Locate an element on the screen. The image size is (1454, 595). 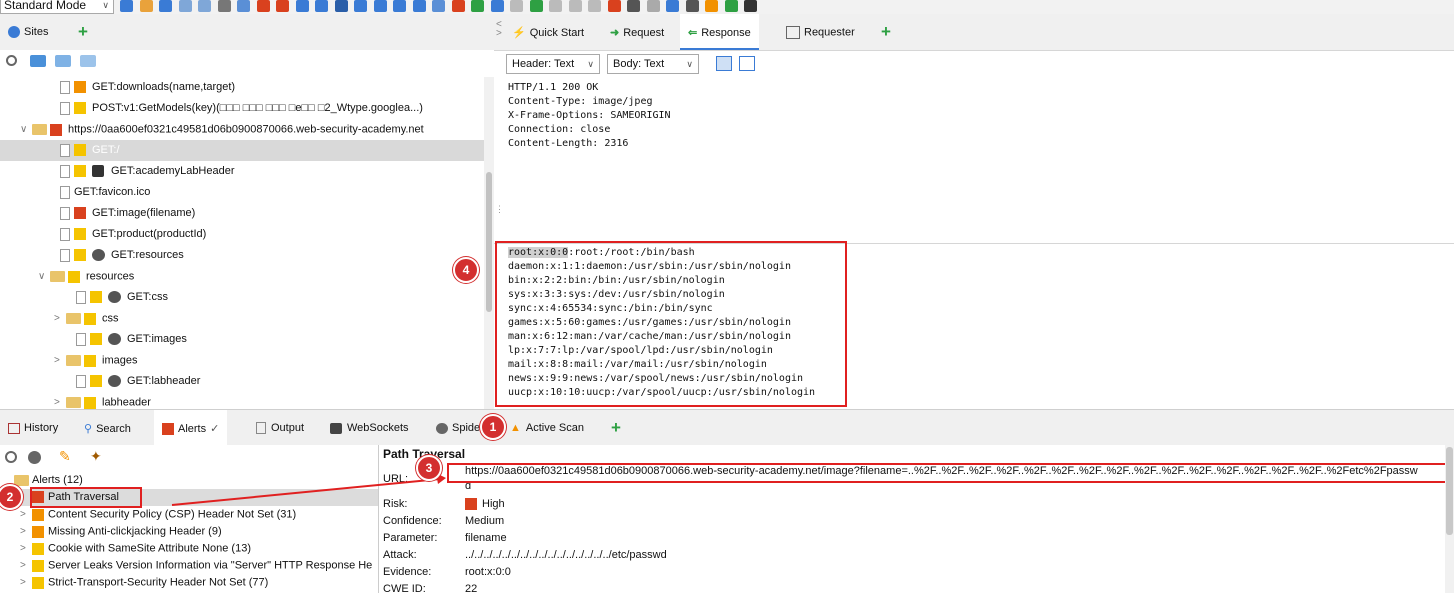
connector-line is located at coordinates (306, 492).